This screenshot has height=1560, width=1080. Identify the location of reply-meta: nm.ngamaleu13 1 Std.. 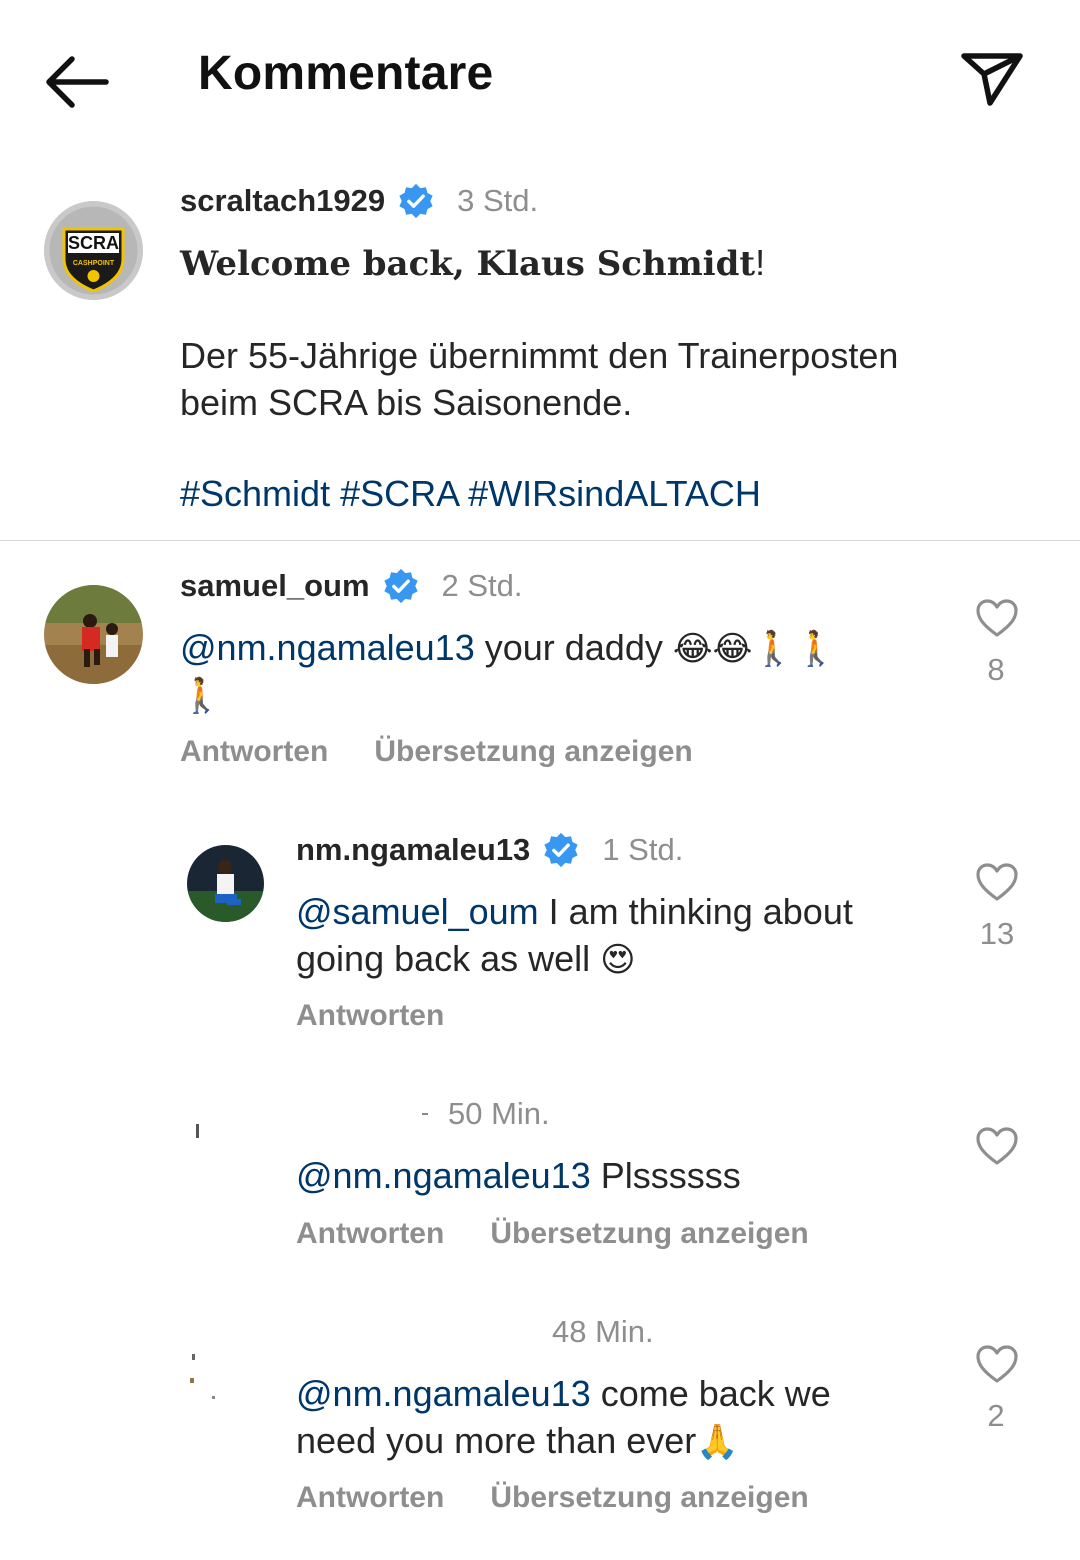
(489, 850).